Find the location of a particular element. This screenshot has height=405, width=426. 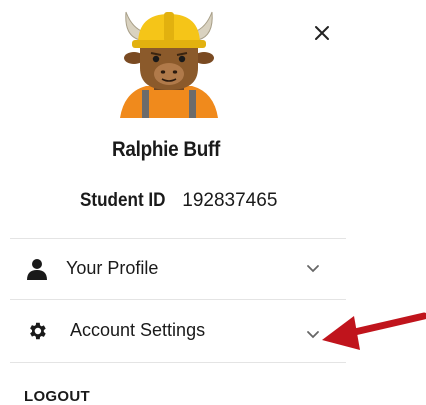

user-name: Ralphie Buff is located at coordinates (166, 149).